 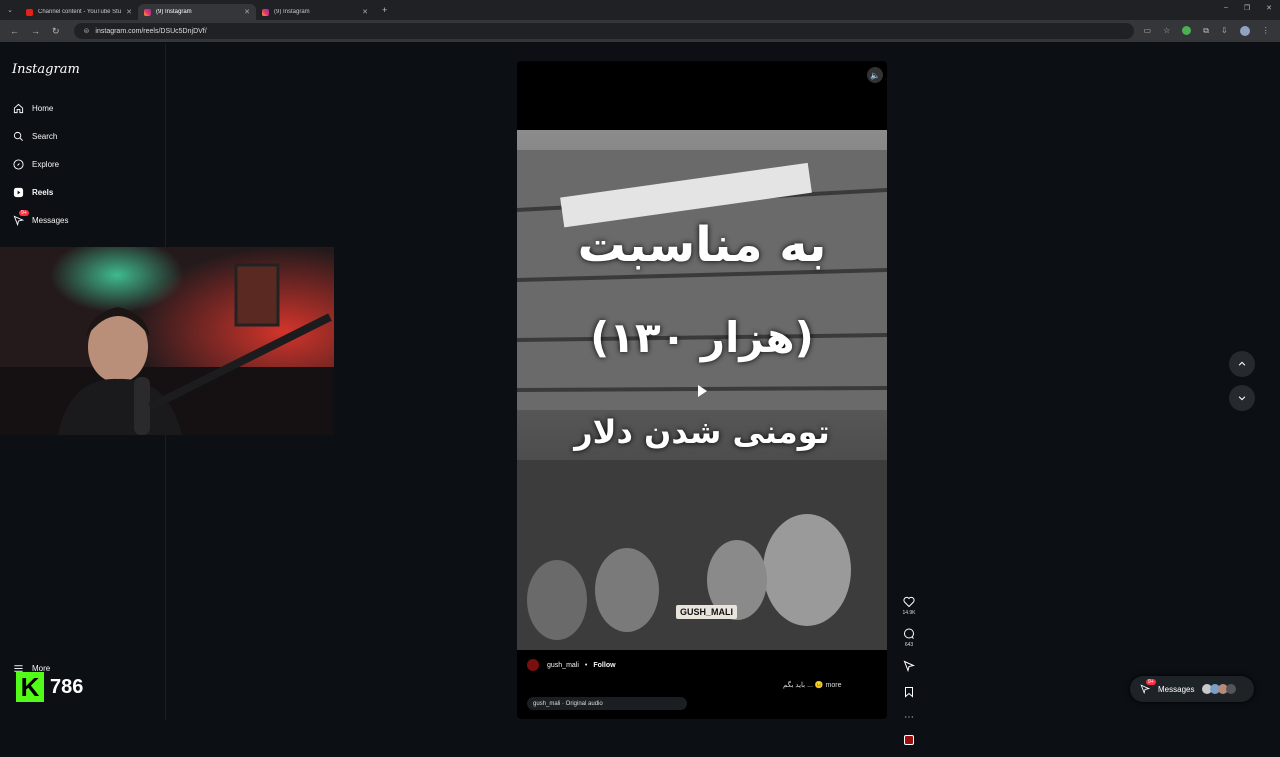 I want to click on messages-pill: 9+ Messages, so click(x=1192, y=689).